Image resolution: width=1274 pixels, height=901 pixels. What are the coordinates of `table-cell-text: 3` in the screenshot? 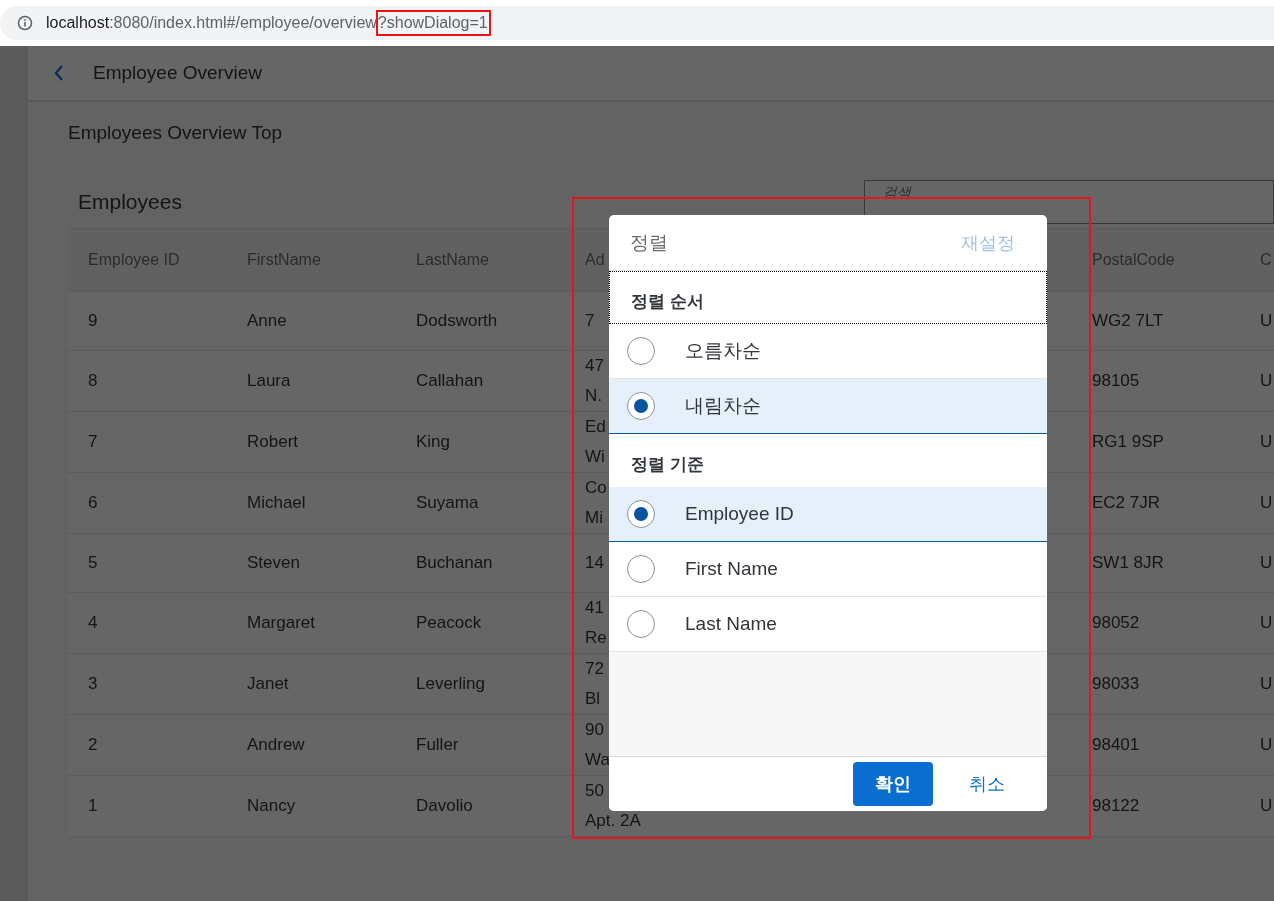 It's located at (93, 684).